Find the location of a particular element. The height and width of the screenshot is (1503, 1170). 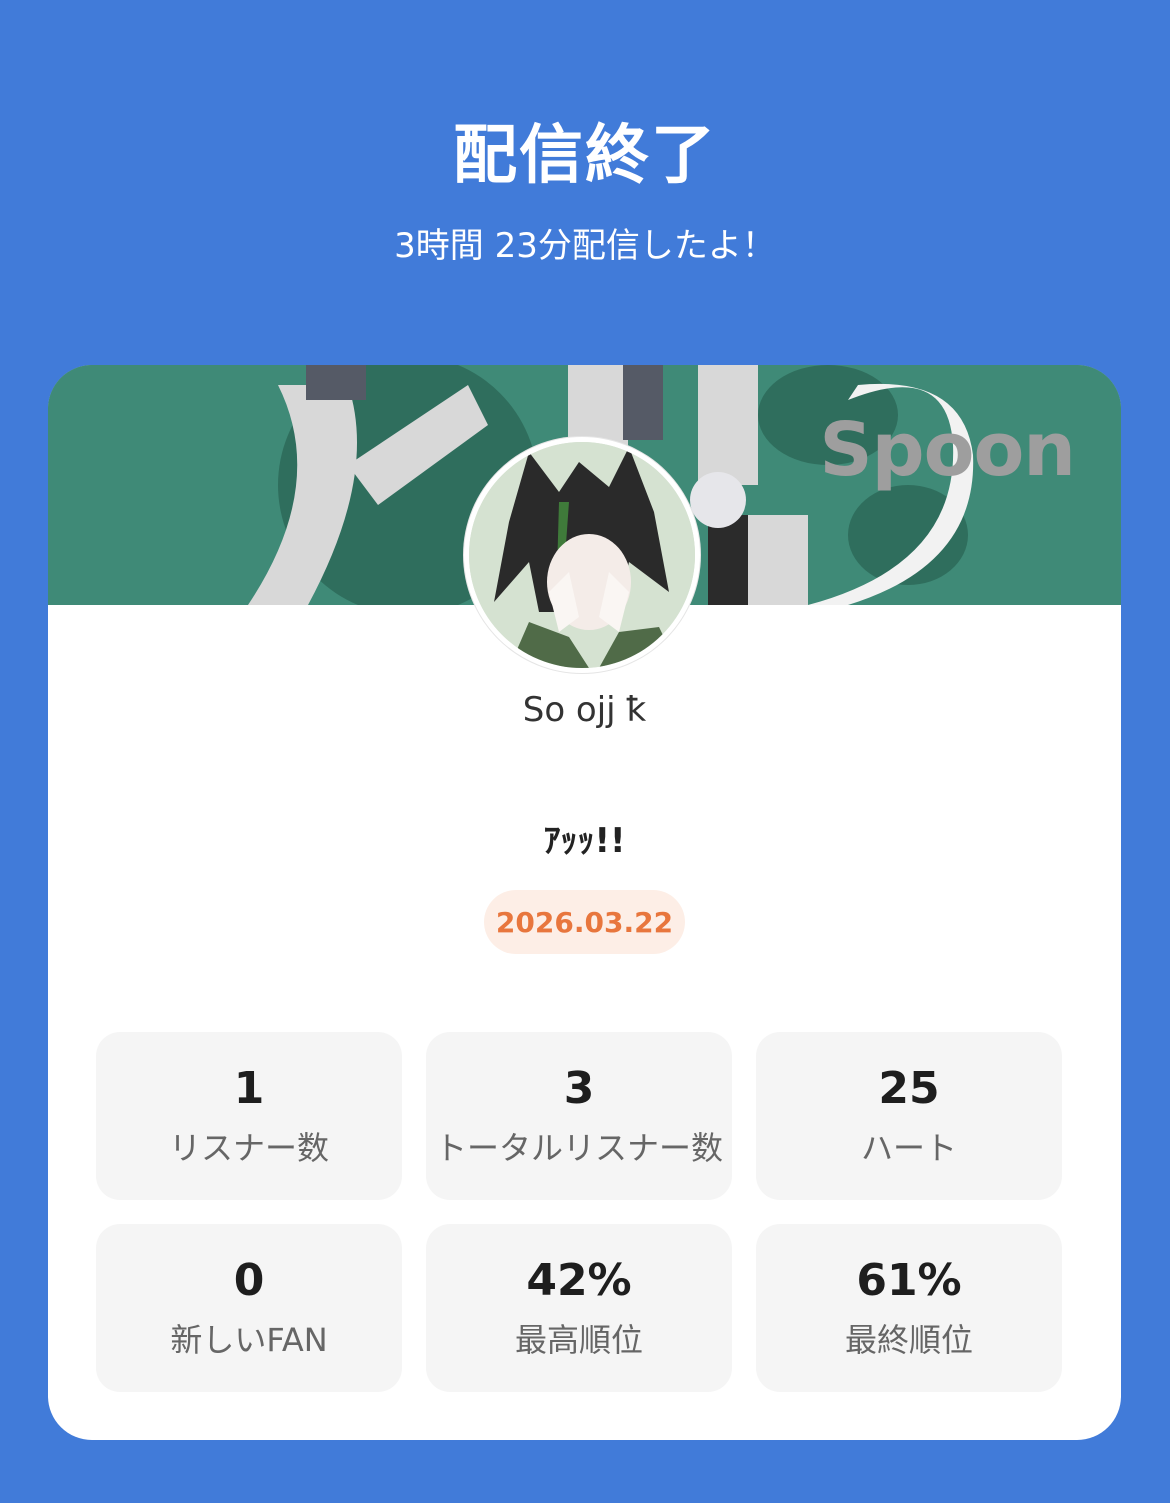

stat-best-rank: 42% 最高順位 is located at coordinates (579, 1308).